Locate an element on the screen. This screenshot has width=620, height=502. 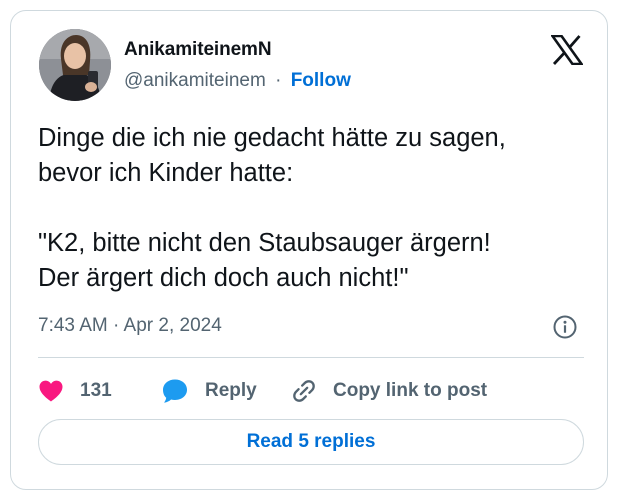
read-replies-button: Read 5 replies is located at coordinates (311, 442).